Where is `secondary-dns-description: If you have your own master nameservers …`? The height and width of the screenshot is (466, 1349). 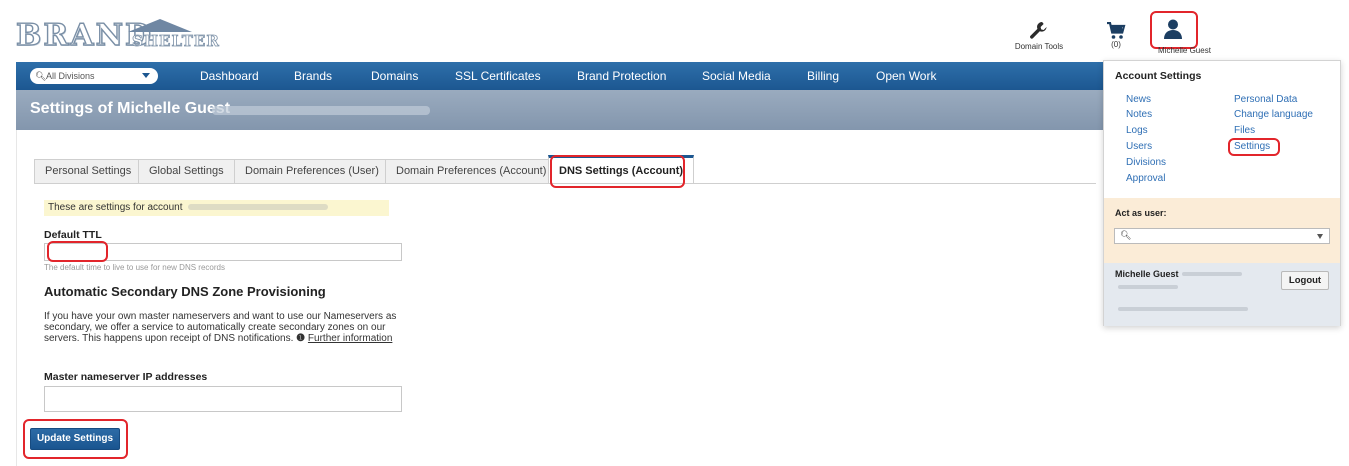
secondary-dns-description: If you have your own master nameservers … is located at coordinates (224, 327).